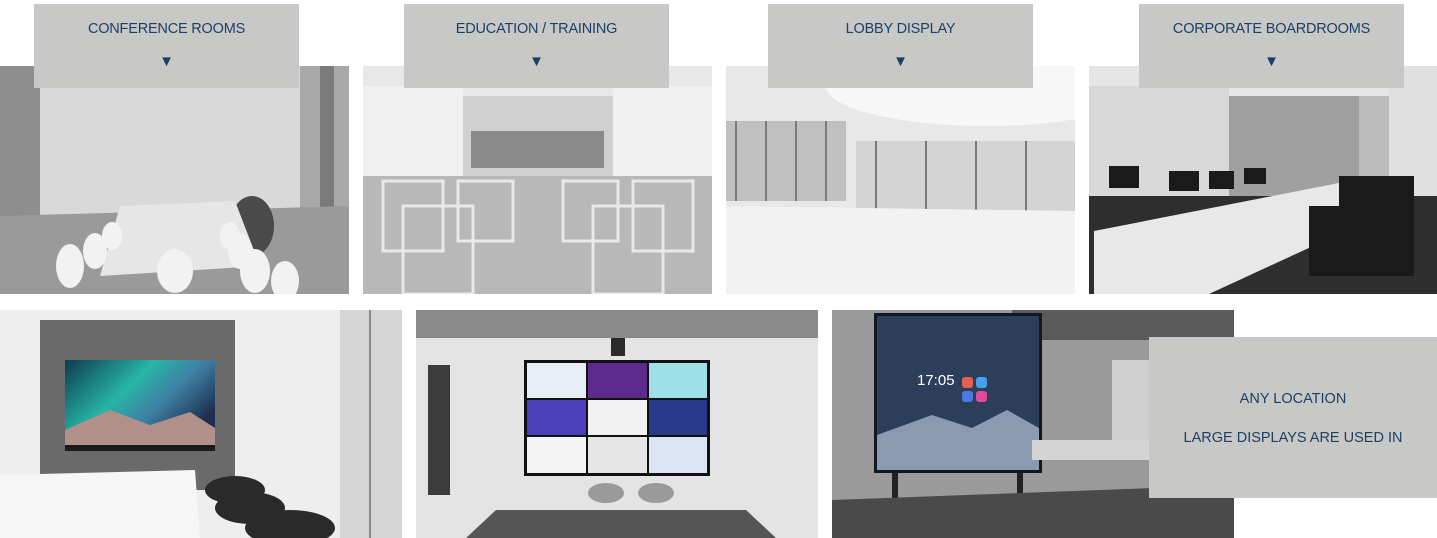  I want to click on classroom-photo, so click(537, 180).